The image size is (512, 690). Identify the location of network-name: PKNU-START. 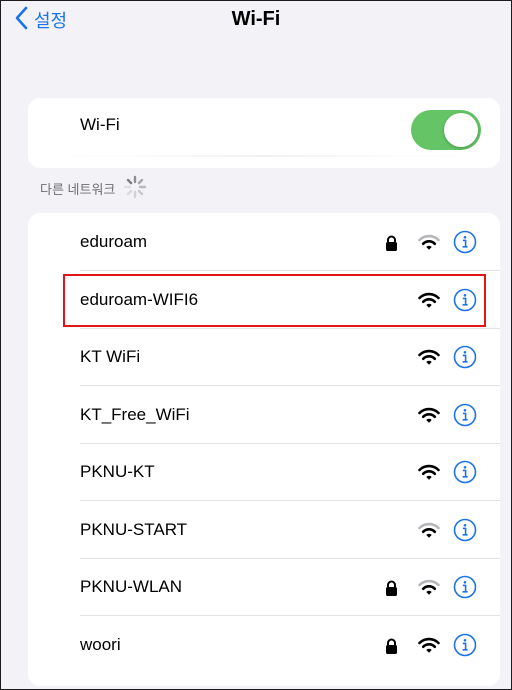
(134, 529).